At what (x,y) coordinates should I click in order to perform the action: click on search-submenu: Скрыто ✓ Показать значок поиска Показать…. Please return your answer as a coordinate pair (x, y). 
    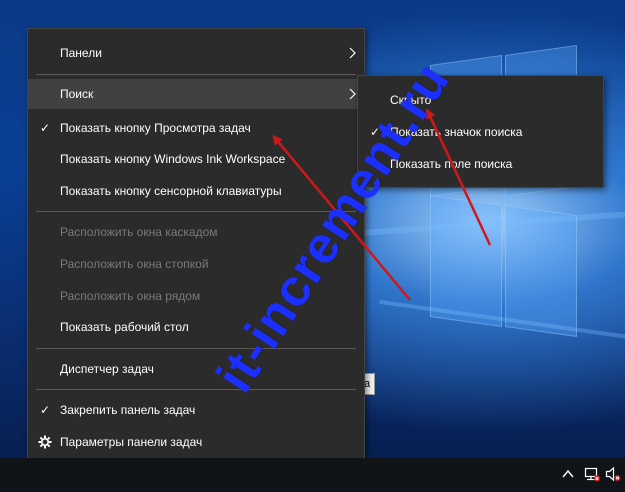
    Looking at the image, I should click on (480, 131).